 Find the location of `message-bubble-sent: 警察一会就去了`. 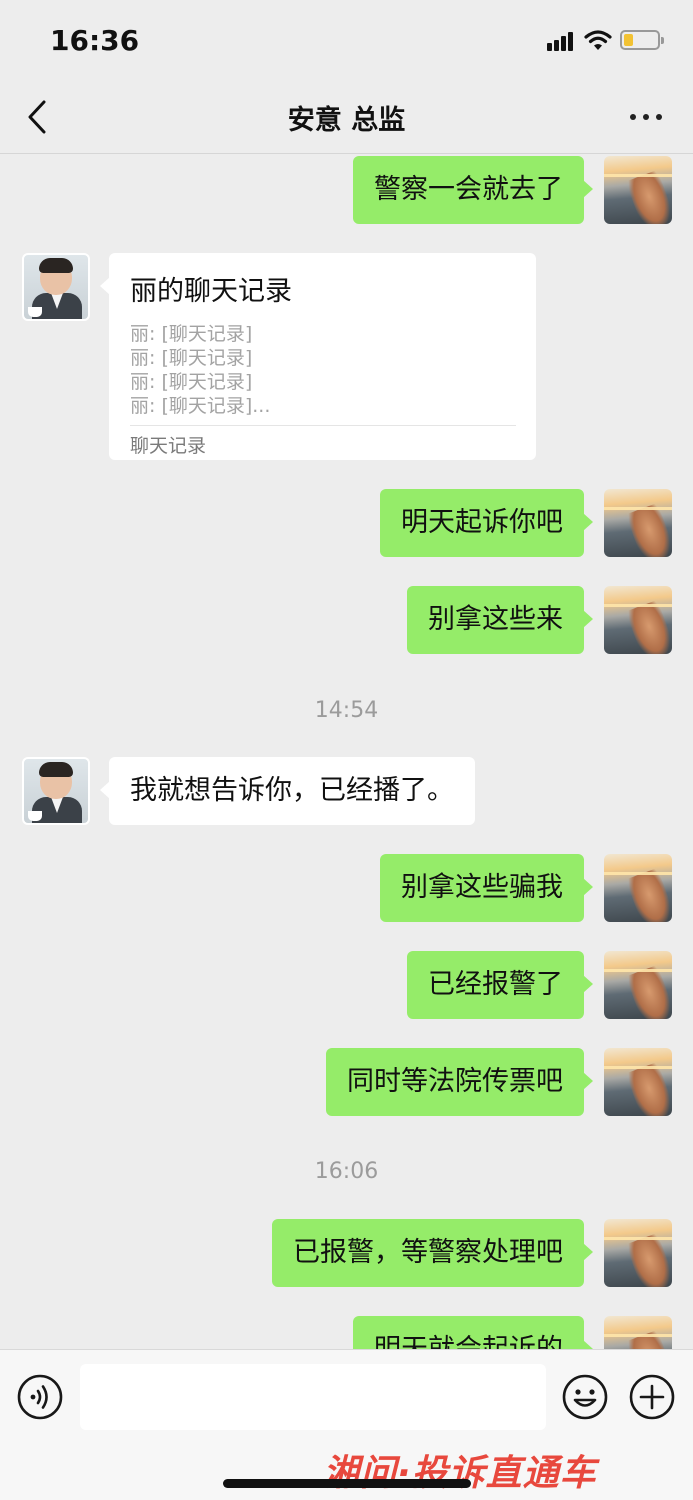

message-bubble-sent: 警察一会就去了 is located at coordinates (473, 190).